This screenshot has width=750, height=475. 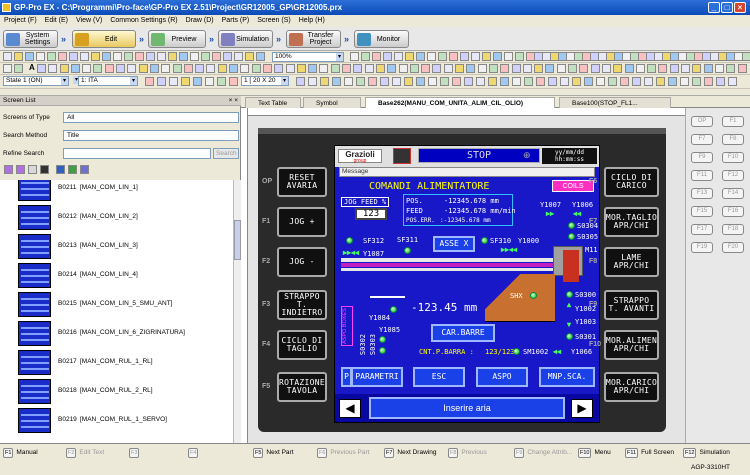 What do you see at coordinates (20, 169) in the screenshot?
I see `open-screen-icon` at bounding box center [20, 169].